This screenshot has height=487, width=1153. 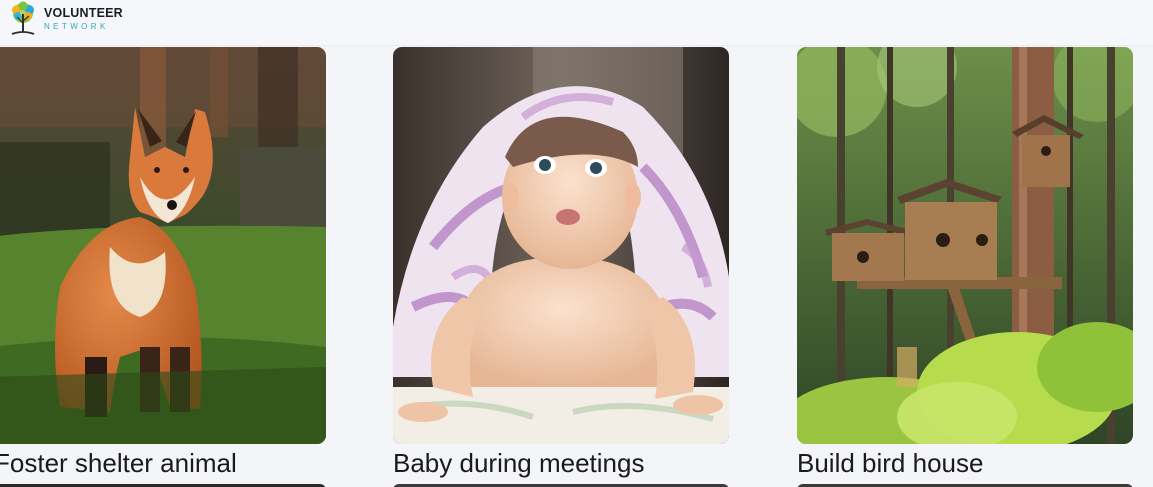 What do you see at coordinates (83, 13) in the screenshot?
I see `logo-title: VOLUNTEER` at bounding box center [83, 13].